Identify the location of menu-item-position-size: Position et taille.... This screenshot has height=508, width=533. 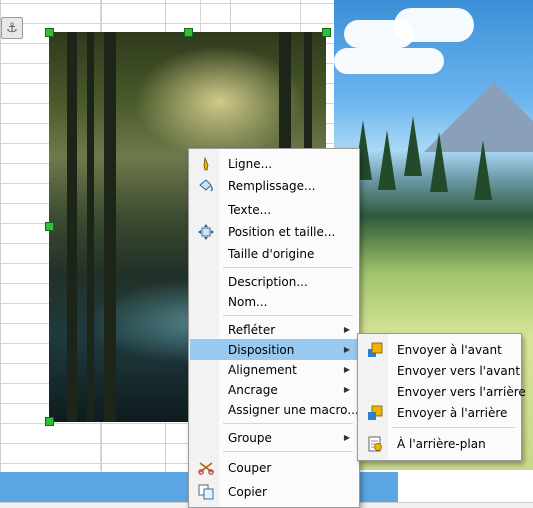
(274, 231).